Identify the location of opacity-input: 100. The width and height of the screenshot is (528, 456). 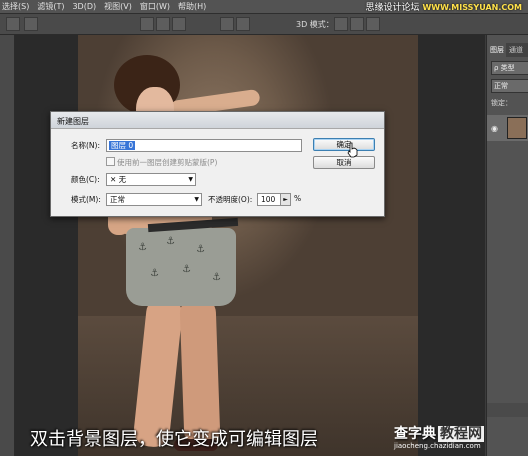
(269, 199).